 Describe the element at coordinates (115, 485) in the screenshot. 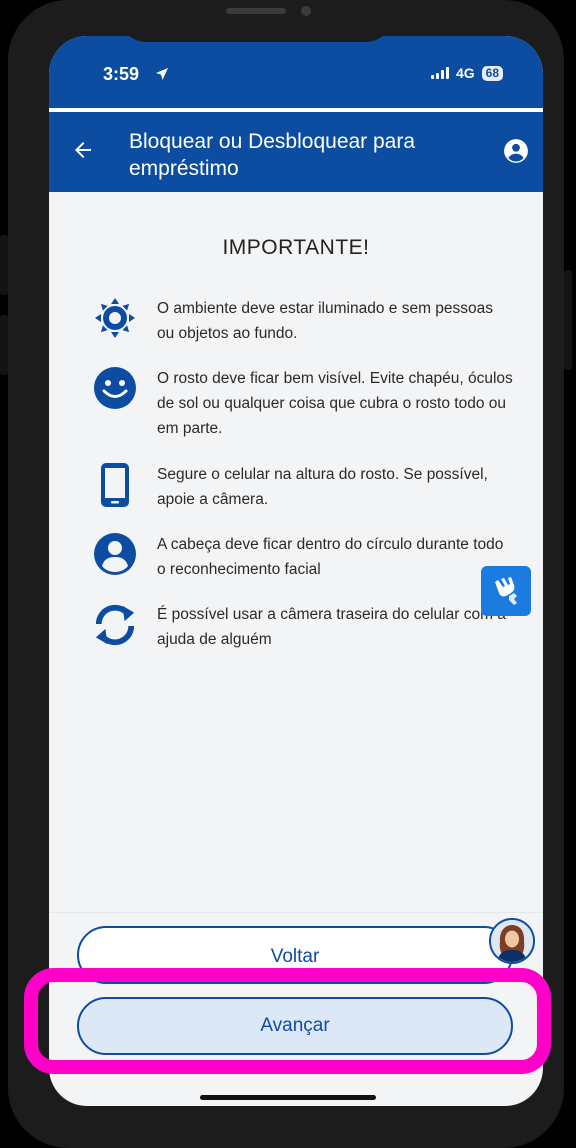

I see `smartphone-icon` at that location.